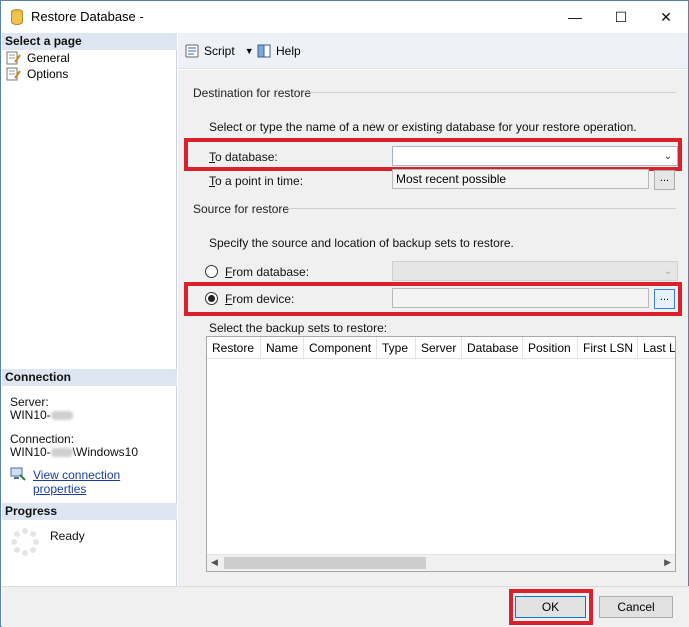 The width and height of the screenshot is (689, 627). What do you see at coordinates (17, 17) in the screenshot?
I see `database-icon` at bounding box center [17, 17].